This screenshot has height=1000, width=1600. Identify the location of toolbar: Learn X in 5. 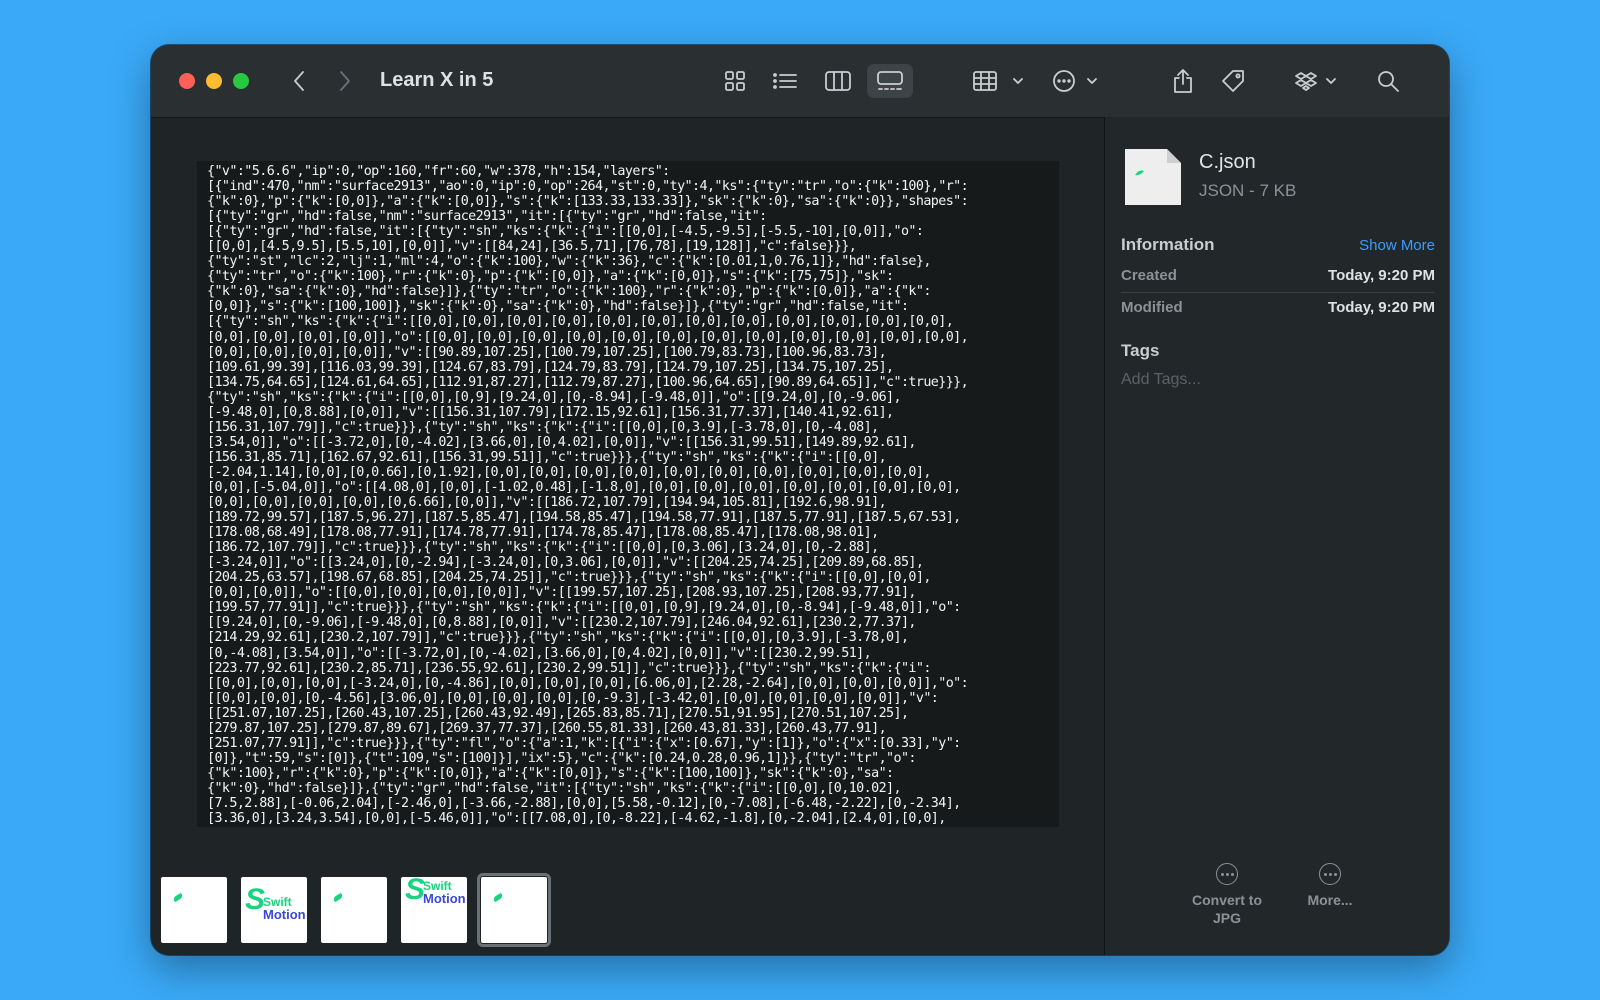
(800, 81).